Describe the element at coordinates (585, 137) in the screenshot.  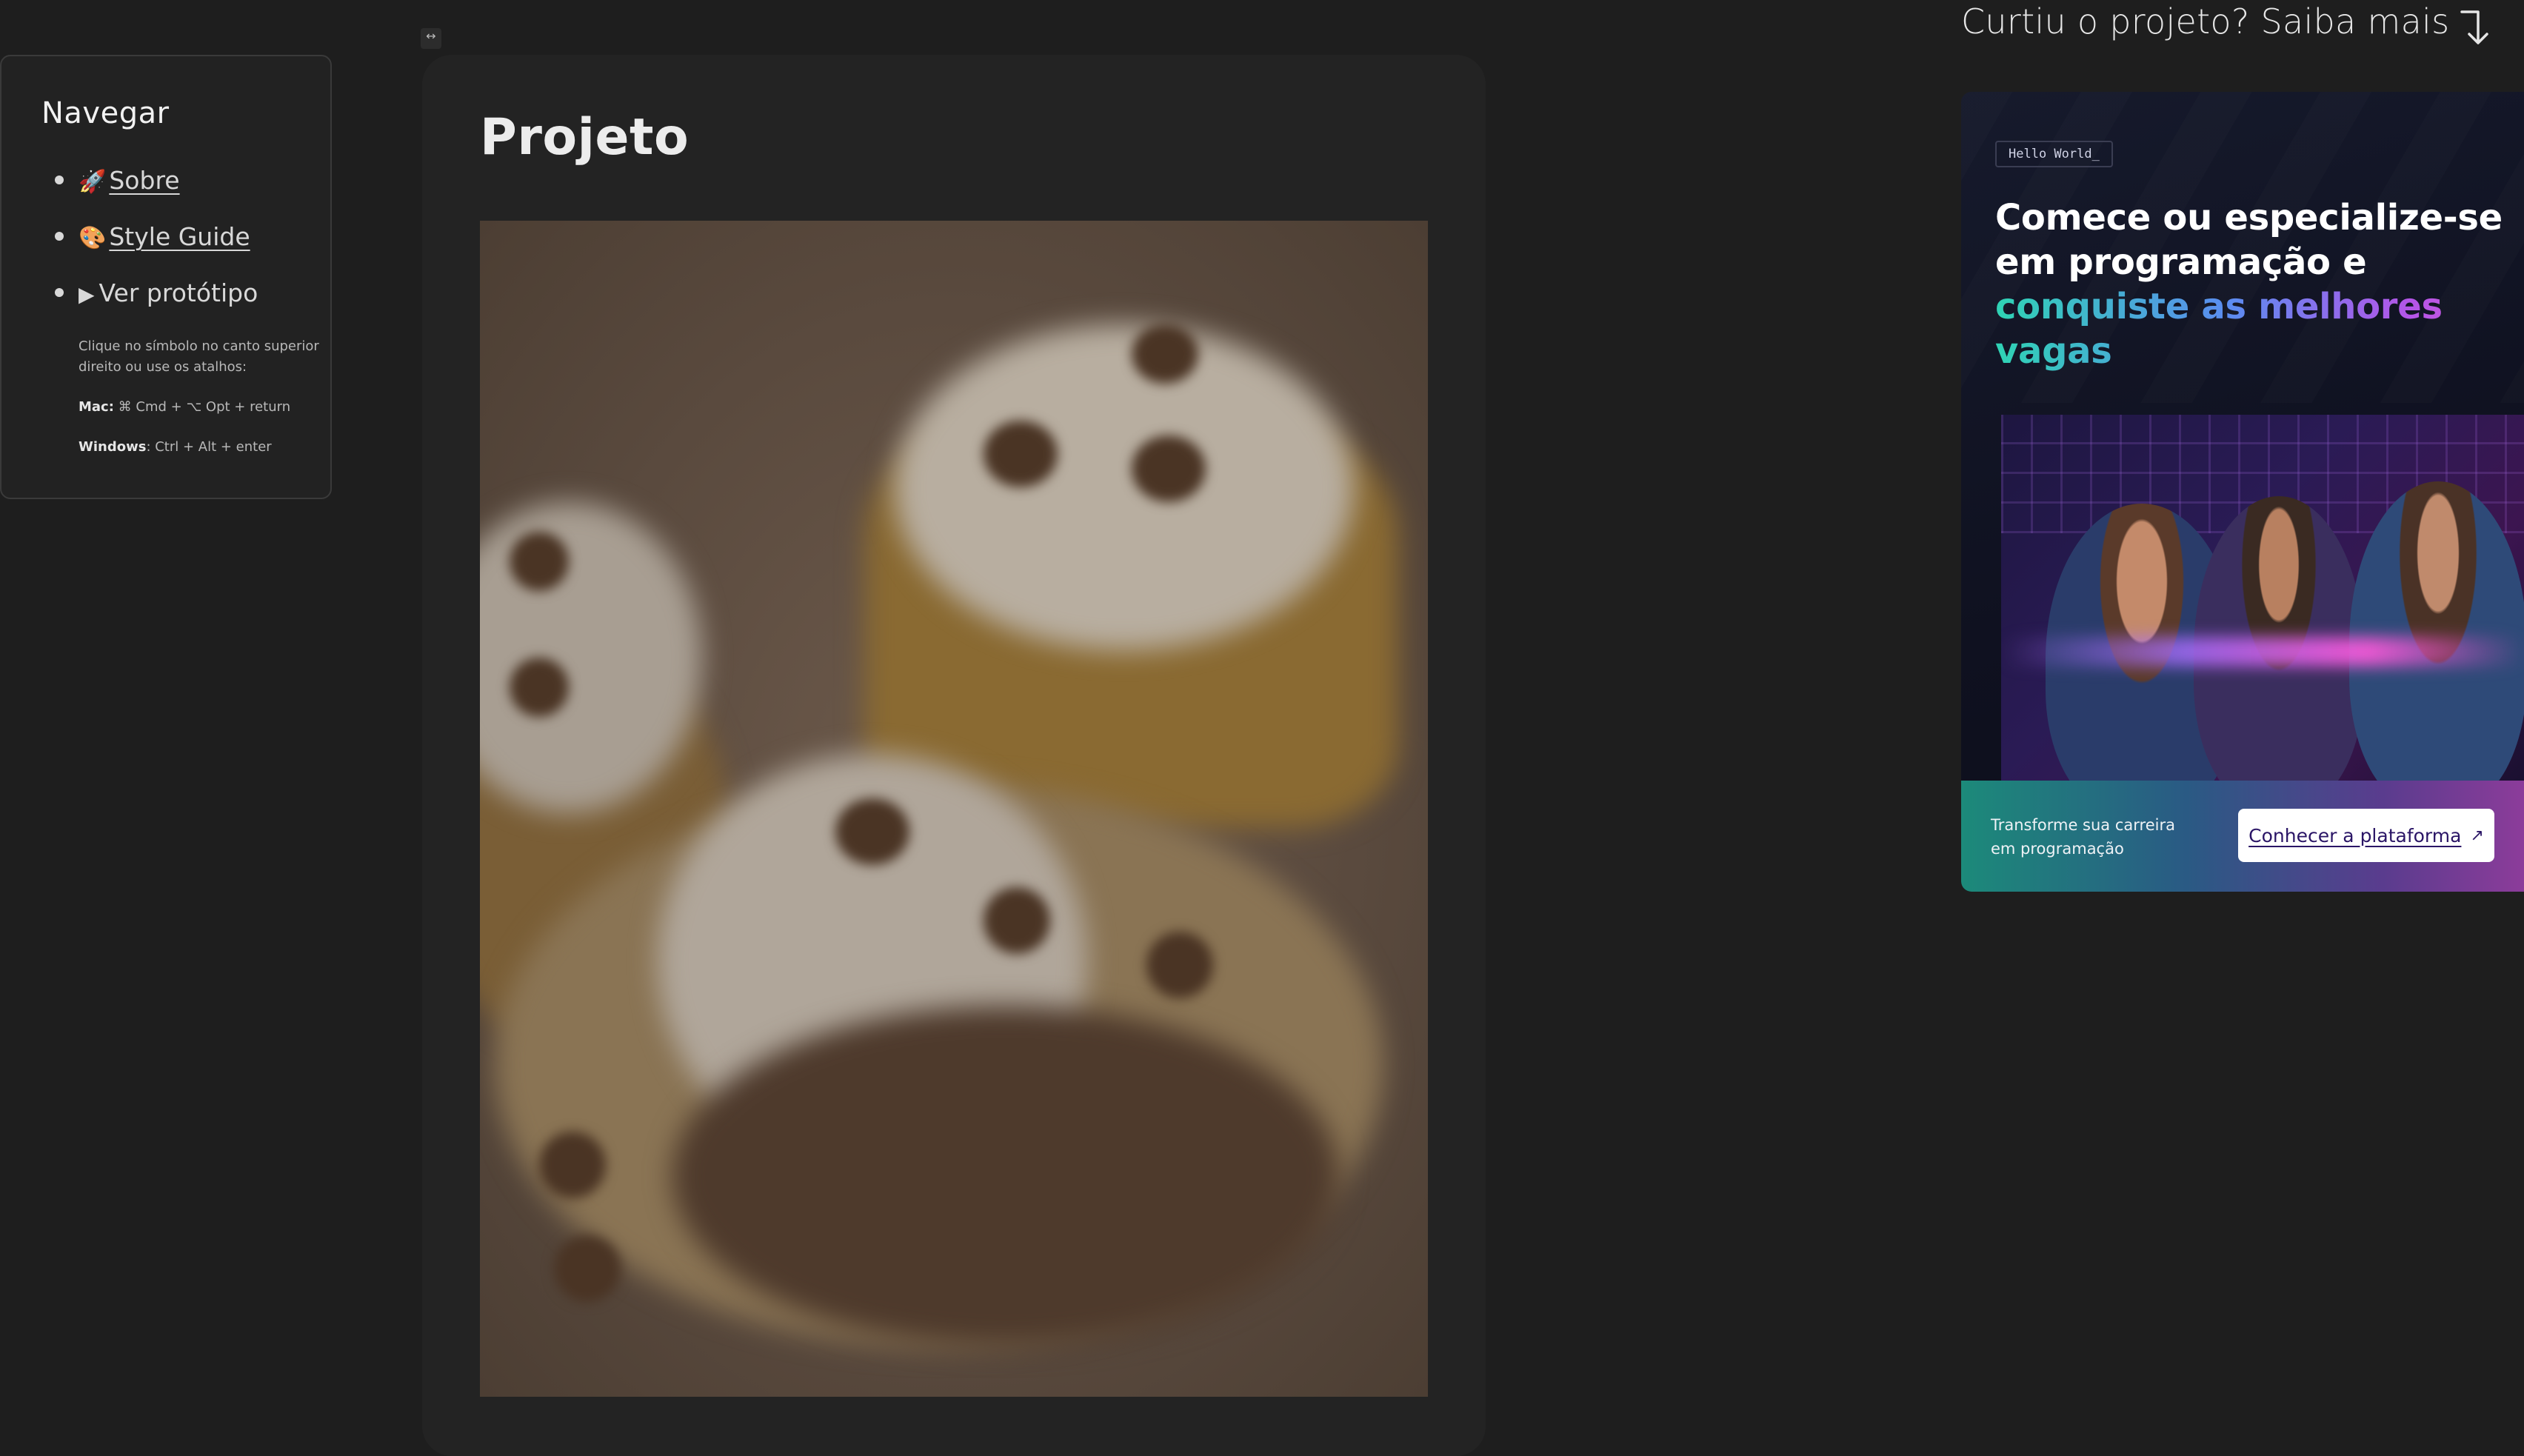
I see `project-title: Projeto` at that location.